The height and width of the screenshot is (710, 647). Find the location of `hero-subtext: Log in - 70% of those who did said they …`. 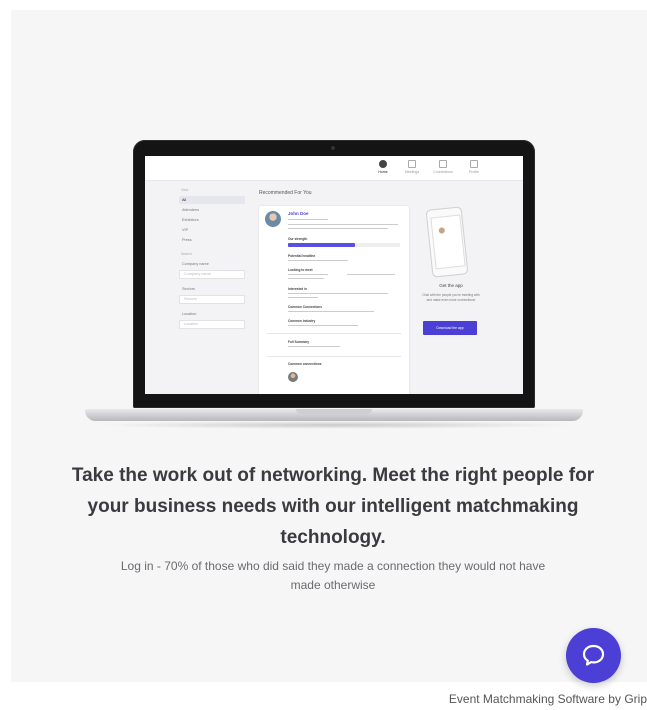

hero-subtext: Log in - 70% of those who did said they … is located at coordinates (333, 575).